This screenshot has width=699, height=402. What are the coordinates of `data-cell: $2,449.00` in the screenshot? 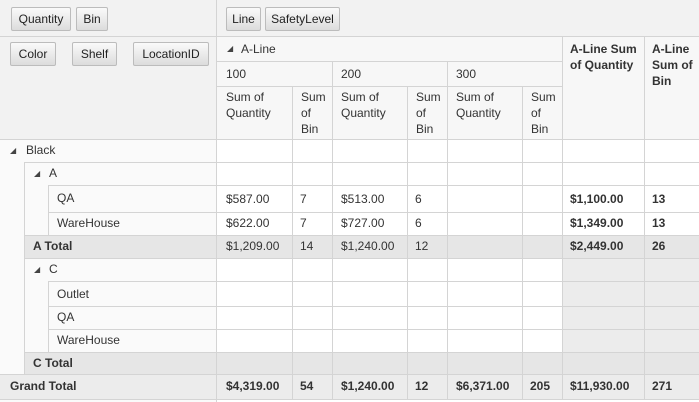 It's located at (597, 246).